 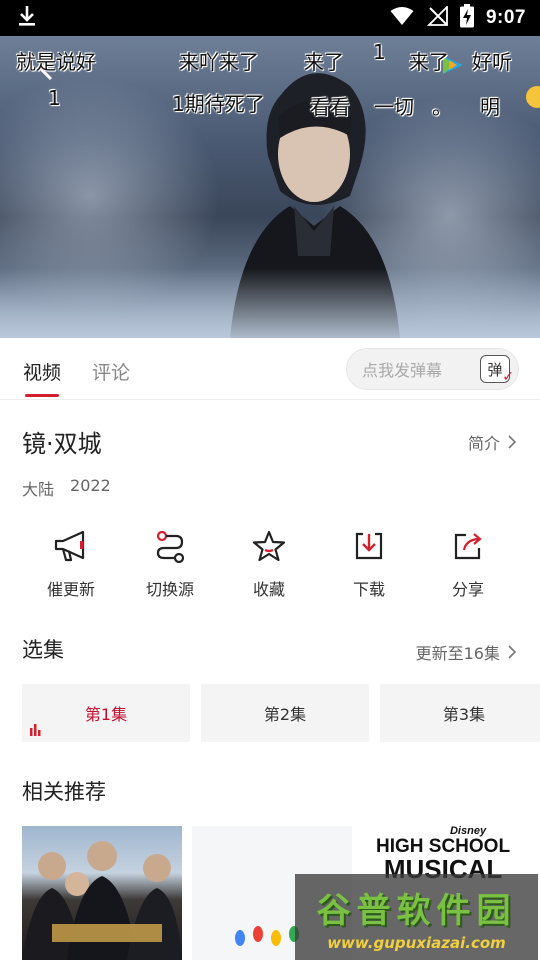 I want to click on action-label: 切换源, so click(x=169, y=589).